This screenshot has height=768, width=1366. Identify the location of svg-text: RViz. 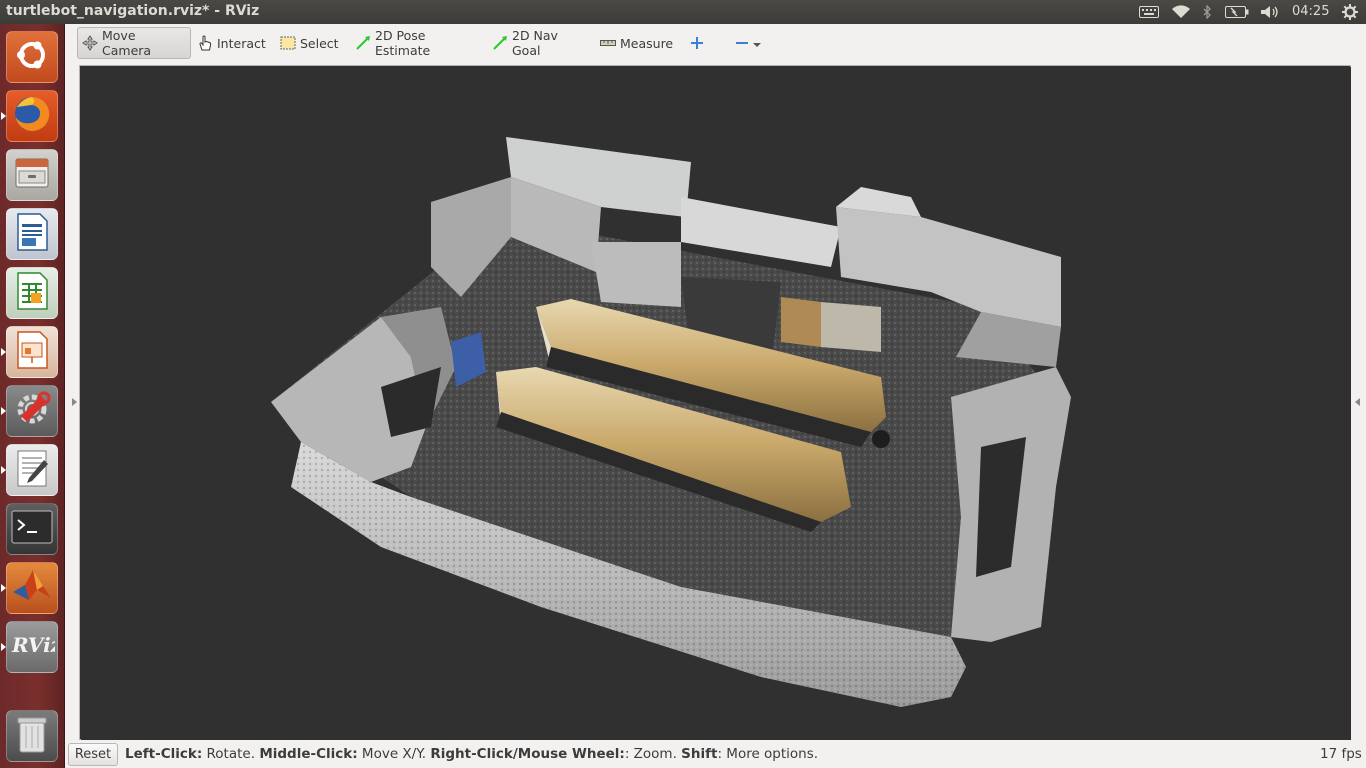
(33, 645).